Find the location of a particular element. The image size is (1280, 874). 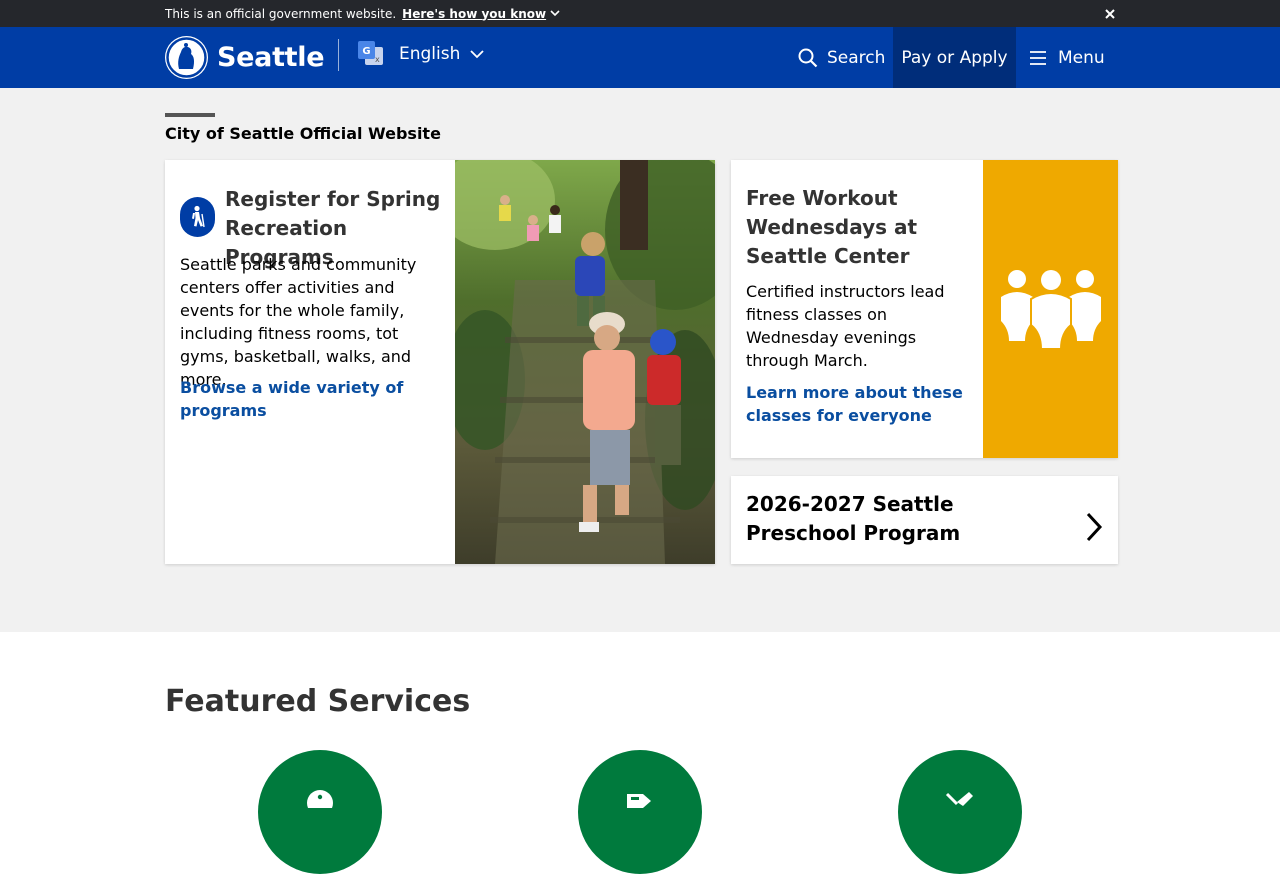

eyebrow-bar is located at coordinates (190, 115).